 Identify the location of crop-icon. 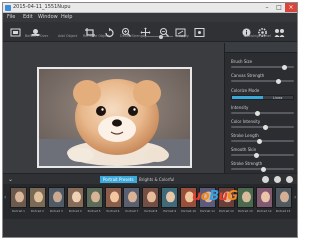
(90, 30).